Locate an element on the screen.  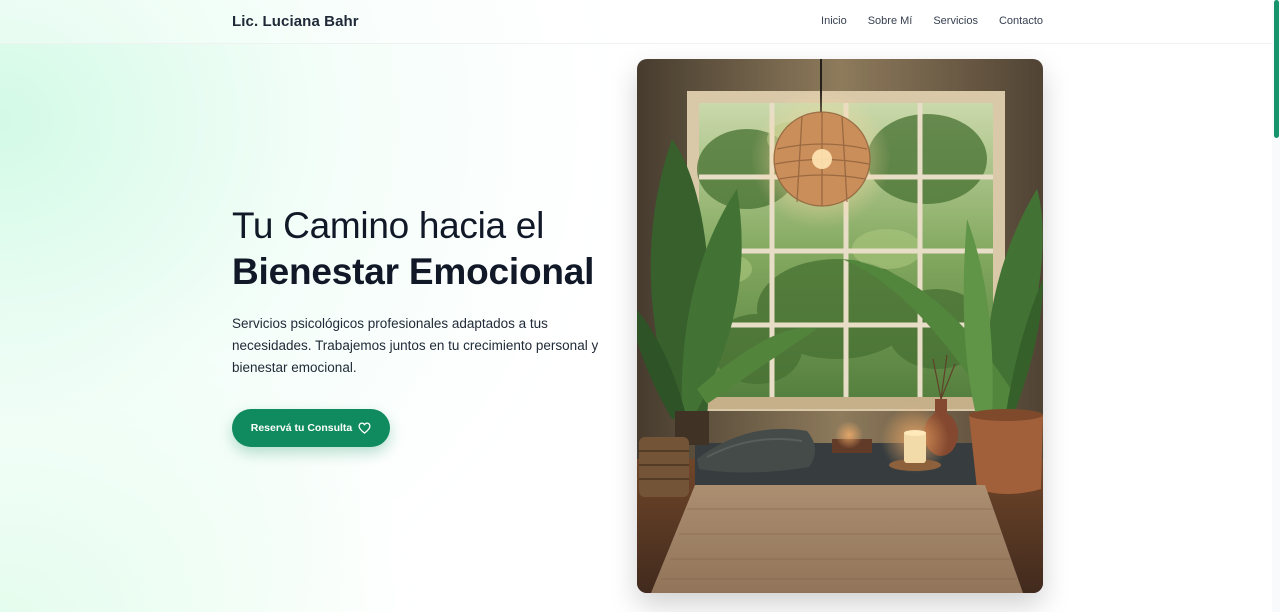
brand-logo-text: Lic. Luciana Bahr is located at coordinates (295, 21).